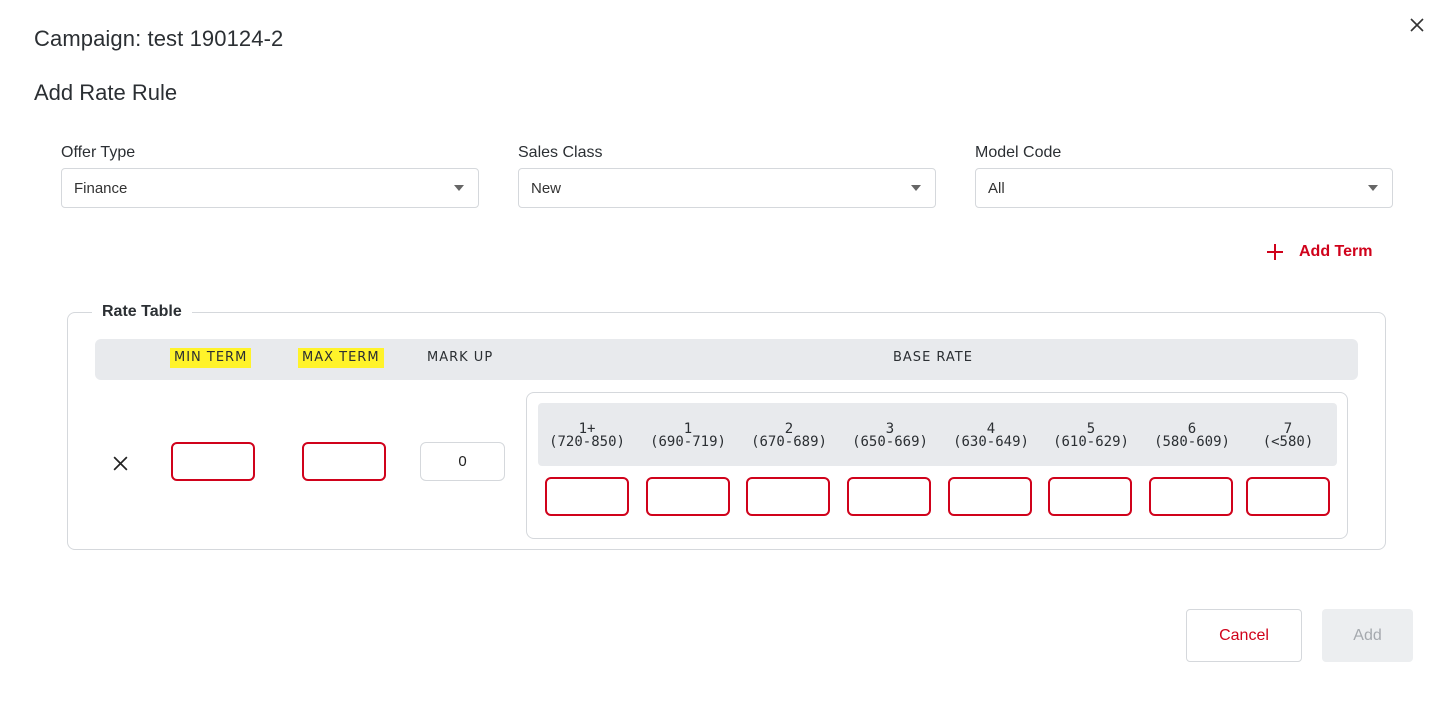 The height and width of the screenshot is (717, 1440). Describe the element at coordinates (789, 442) in the screenshot. I see `tier-range: (670-689)` at that location.